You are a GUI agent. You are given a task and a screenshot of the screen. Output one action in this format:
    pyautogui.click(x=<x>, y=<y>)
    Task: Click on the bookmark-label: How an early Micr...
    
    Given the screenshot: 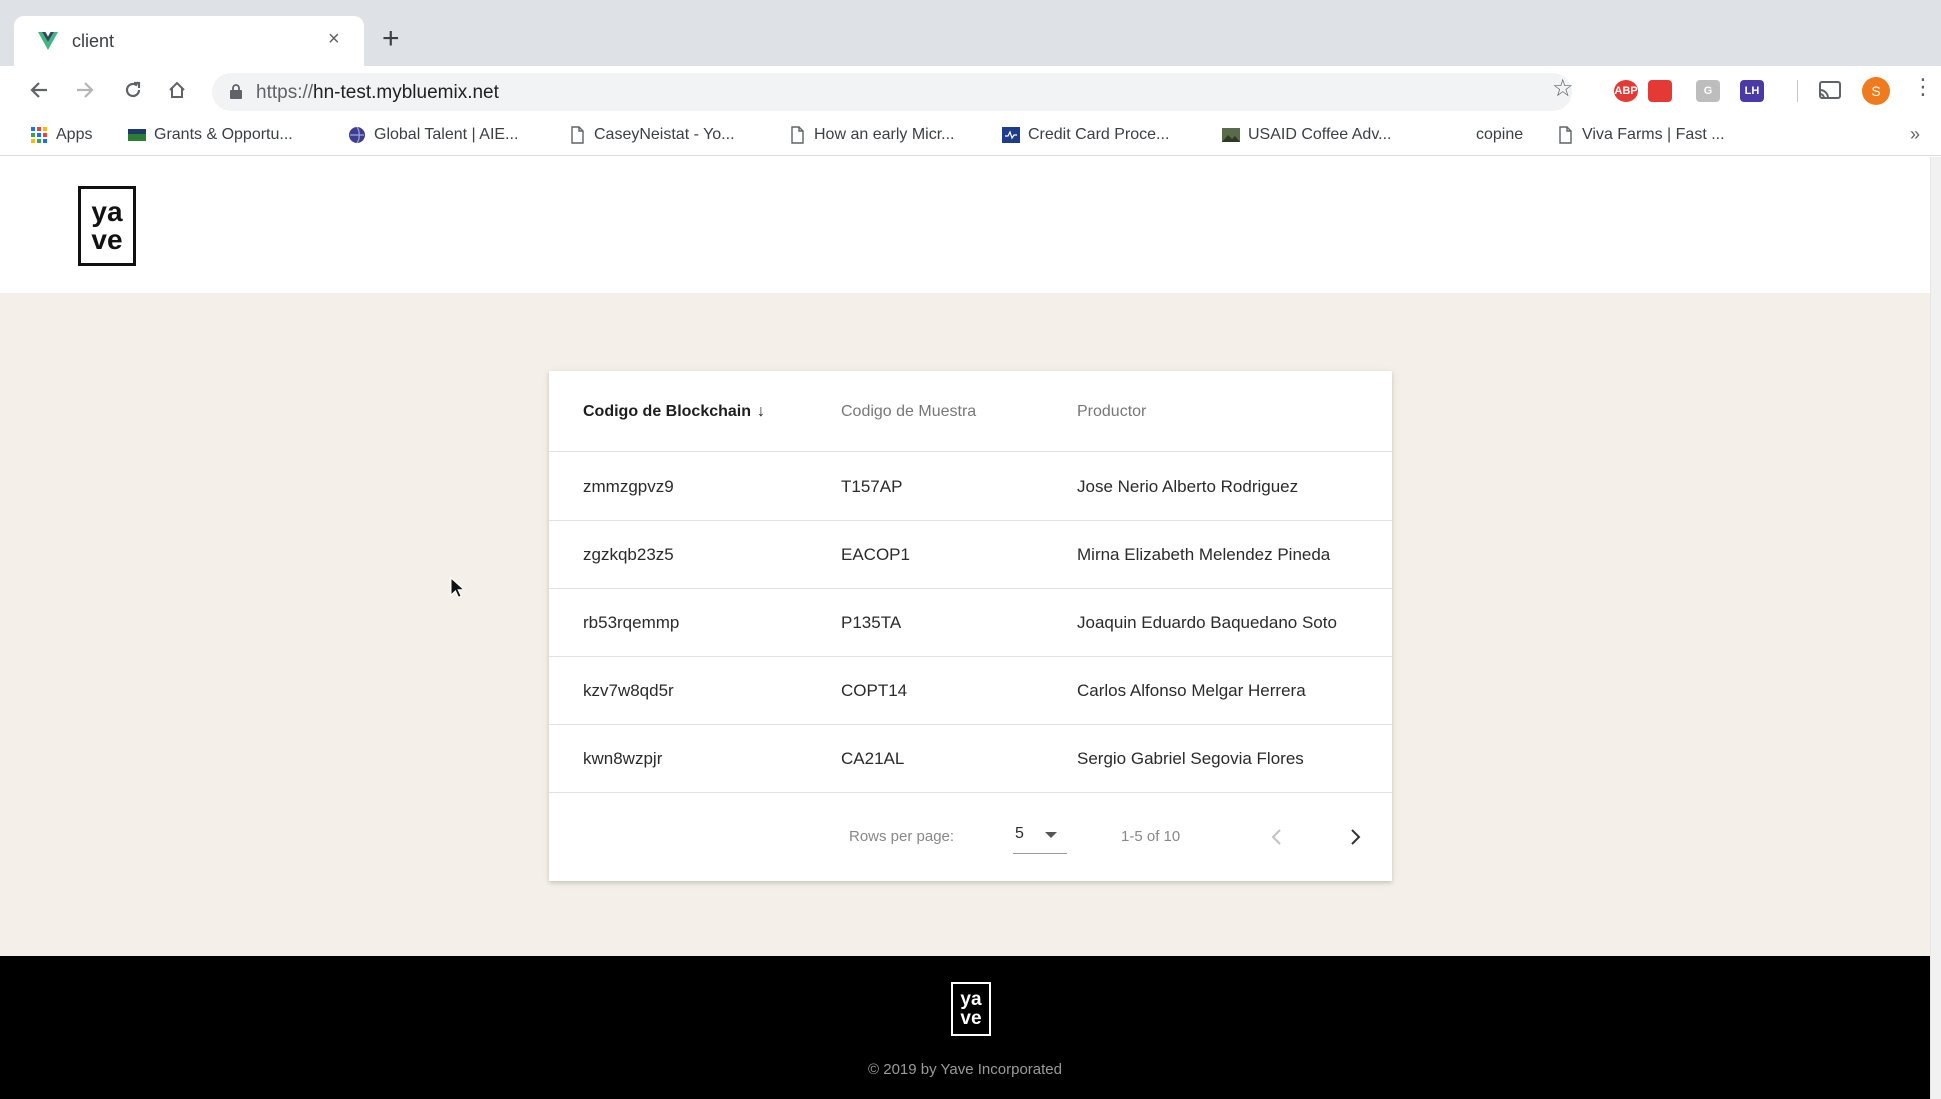 What is the action you would take?
    pyautogui.click(x=884, y=134)
    